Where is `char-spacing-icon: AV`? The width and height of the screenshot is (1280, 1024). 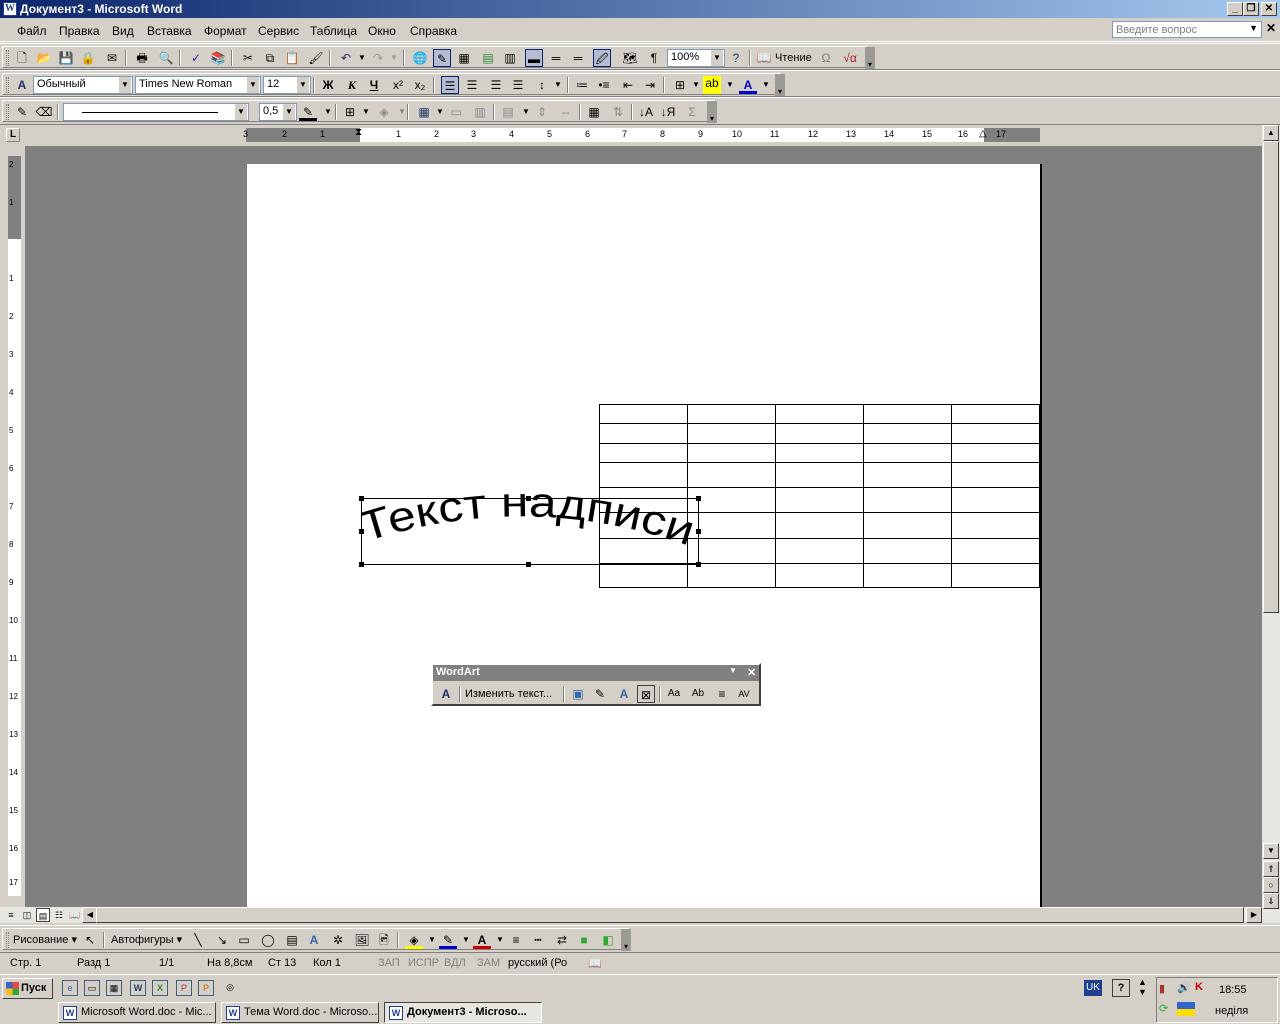
char-spacing-icon: AV is located at coordinates (744, 694).